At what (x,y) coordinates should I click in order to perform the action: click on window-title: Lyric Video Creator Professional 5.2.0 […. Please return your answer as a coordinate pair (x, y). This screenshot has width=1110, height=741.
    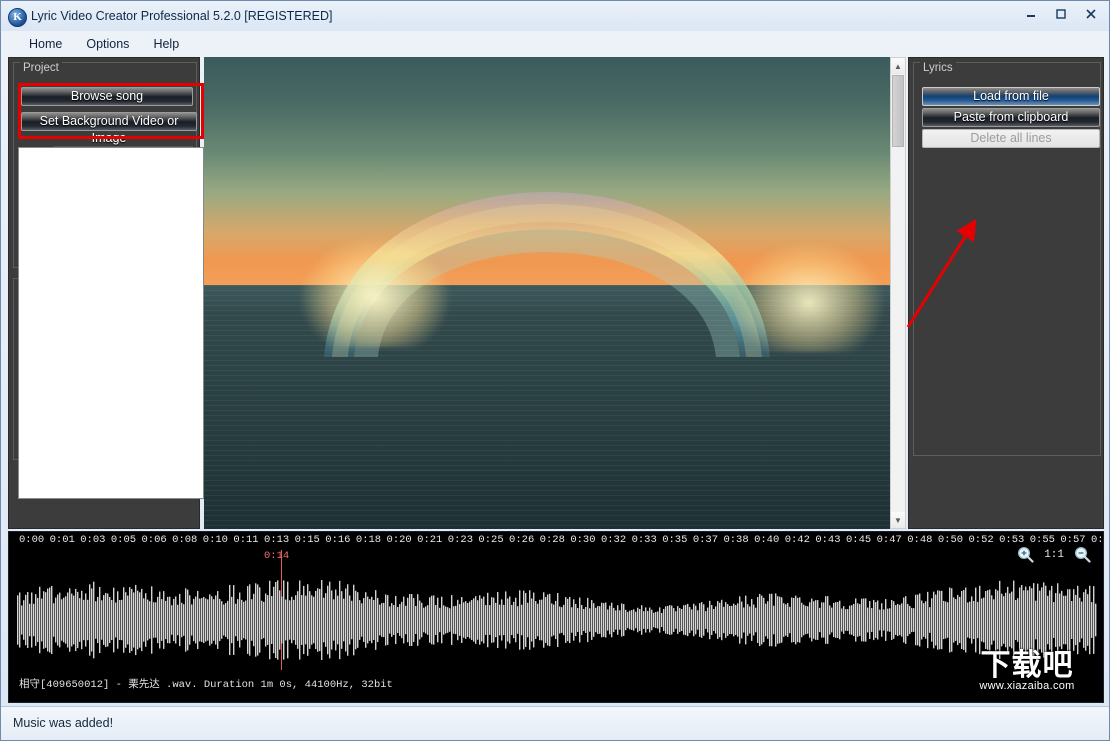
    Looking at the image, I should click on (182, 16).